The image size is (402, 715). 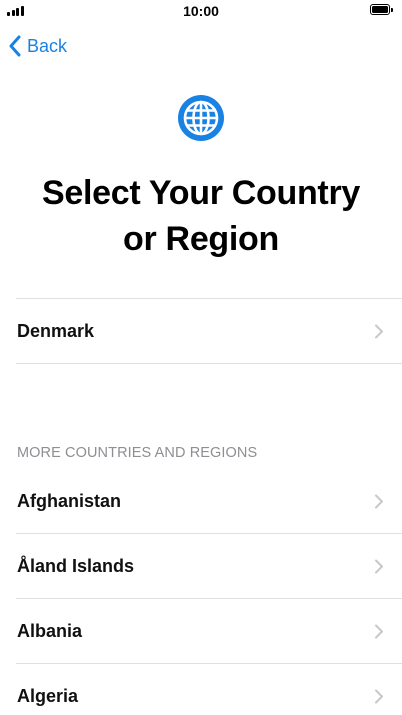 I want to click on country-label: Åland Islands, so click(x=76, y=566).